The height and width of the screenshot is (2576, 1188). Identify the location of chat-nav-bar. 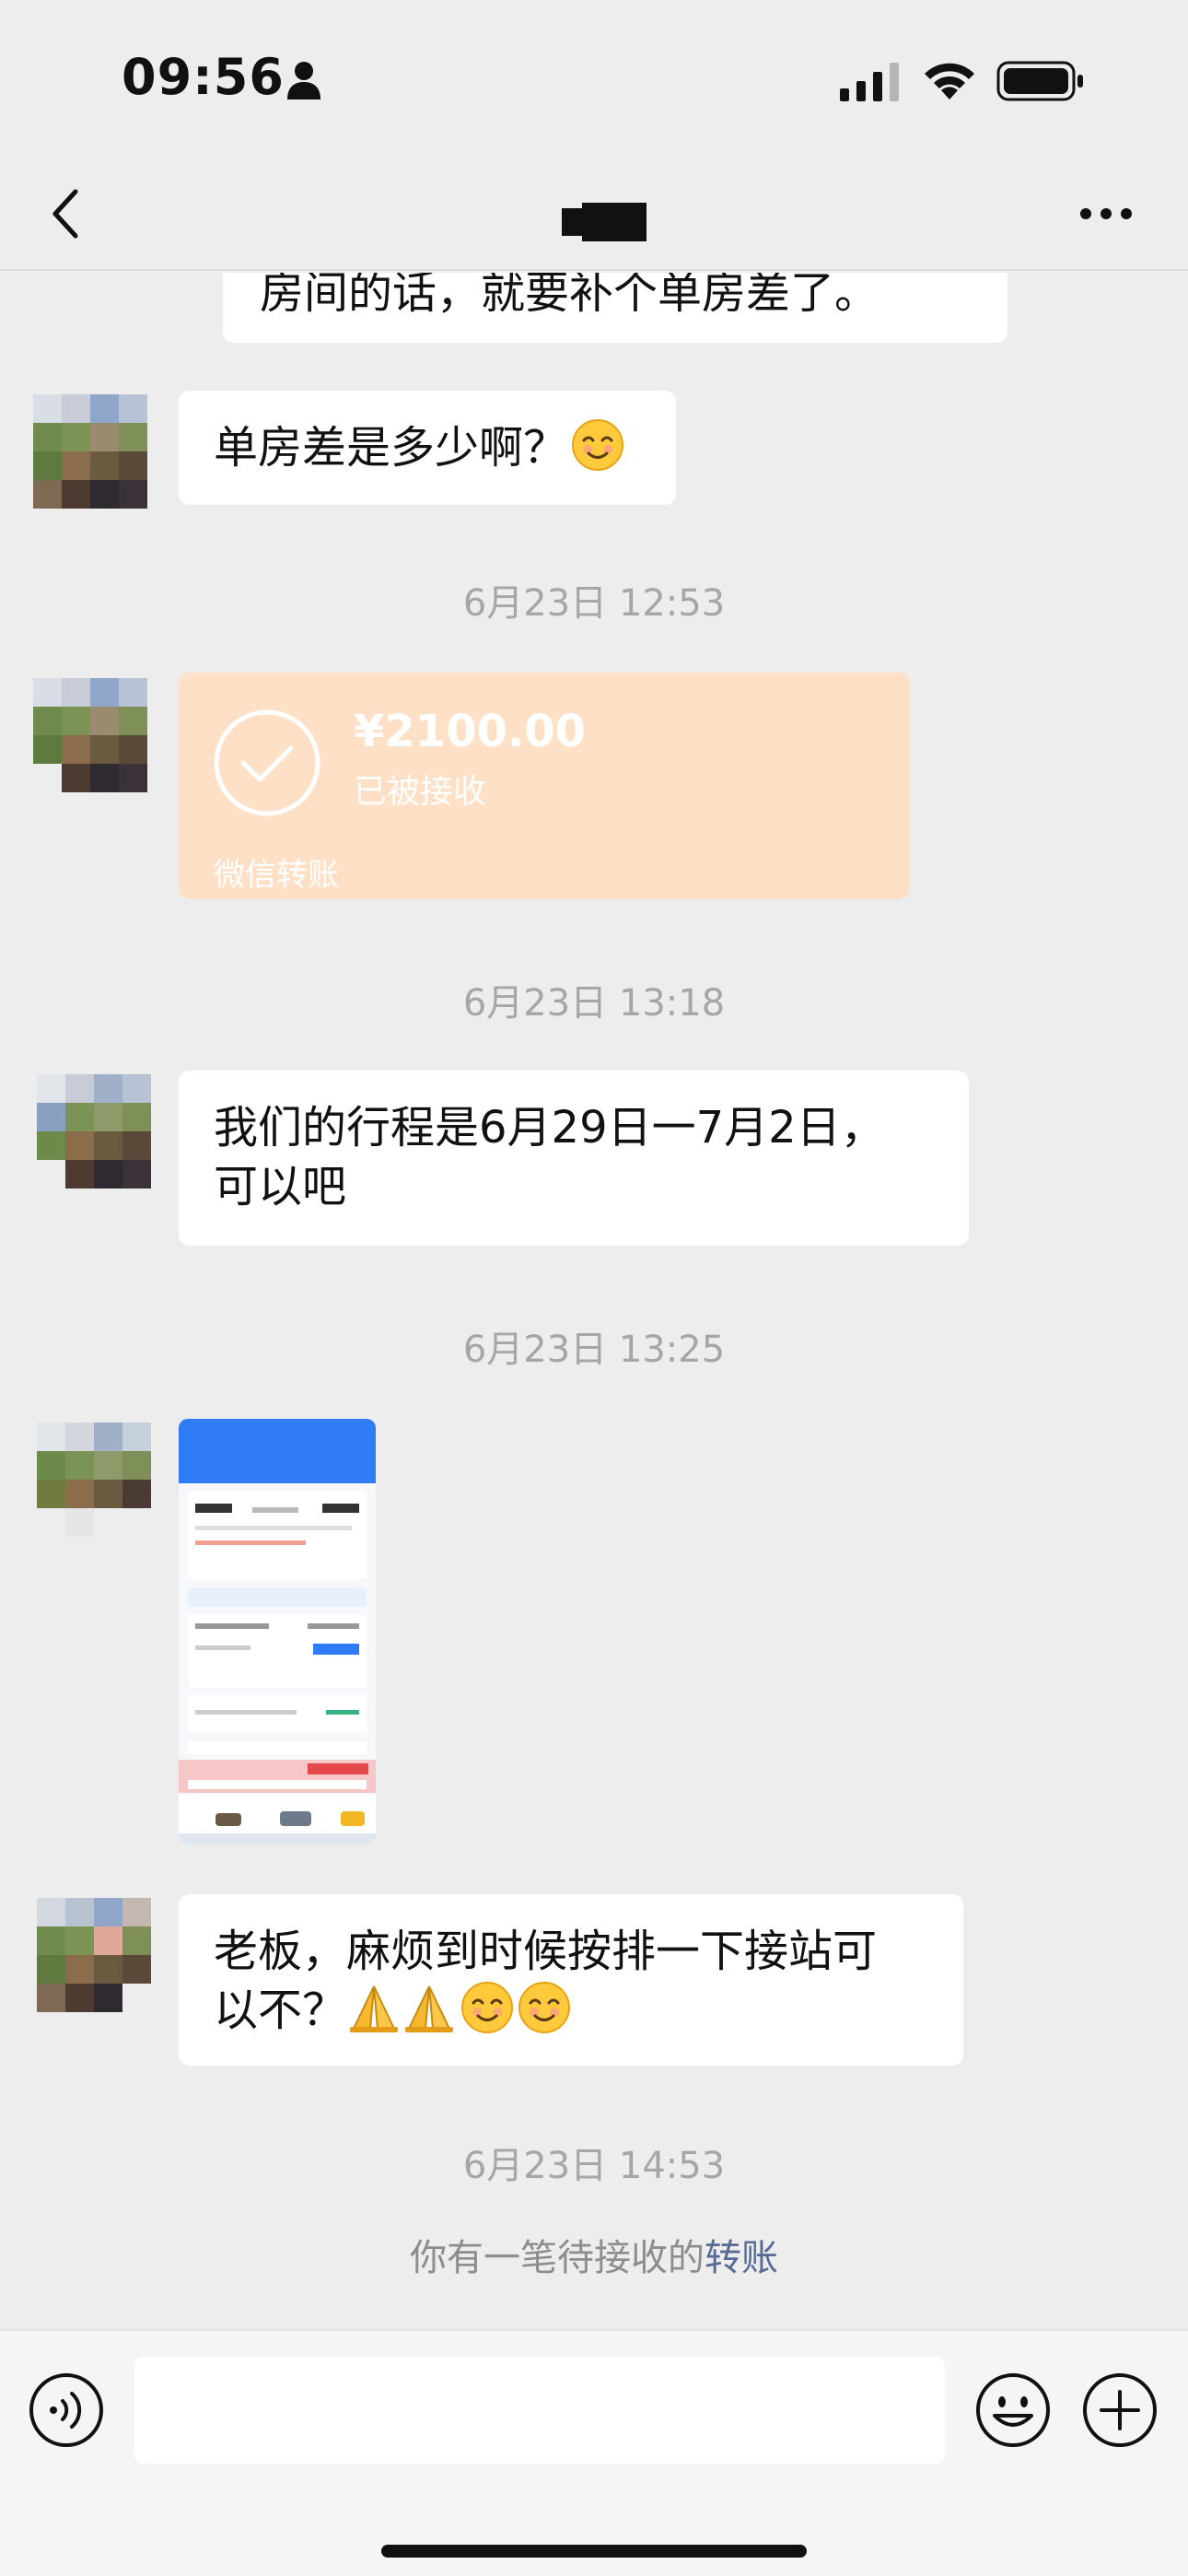
(594, 214).